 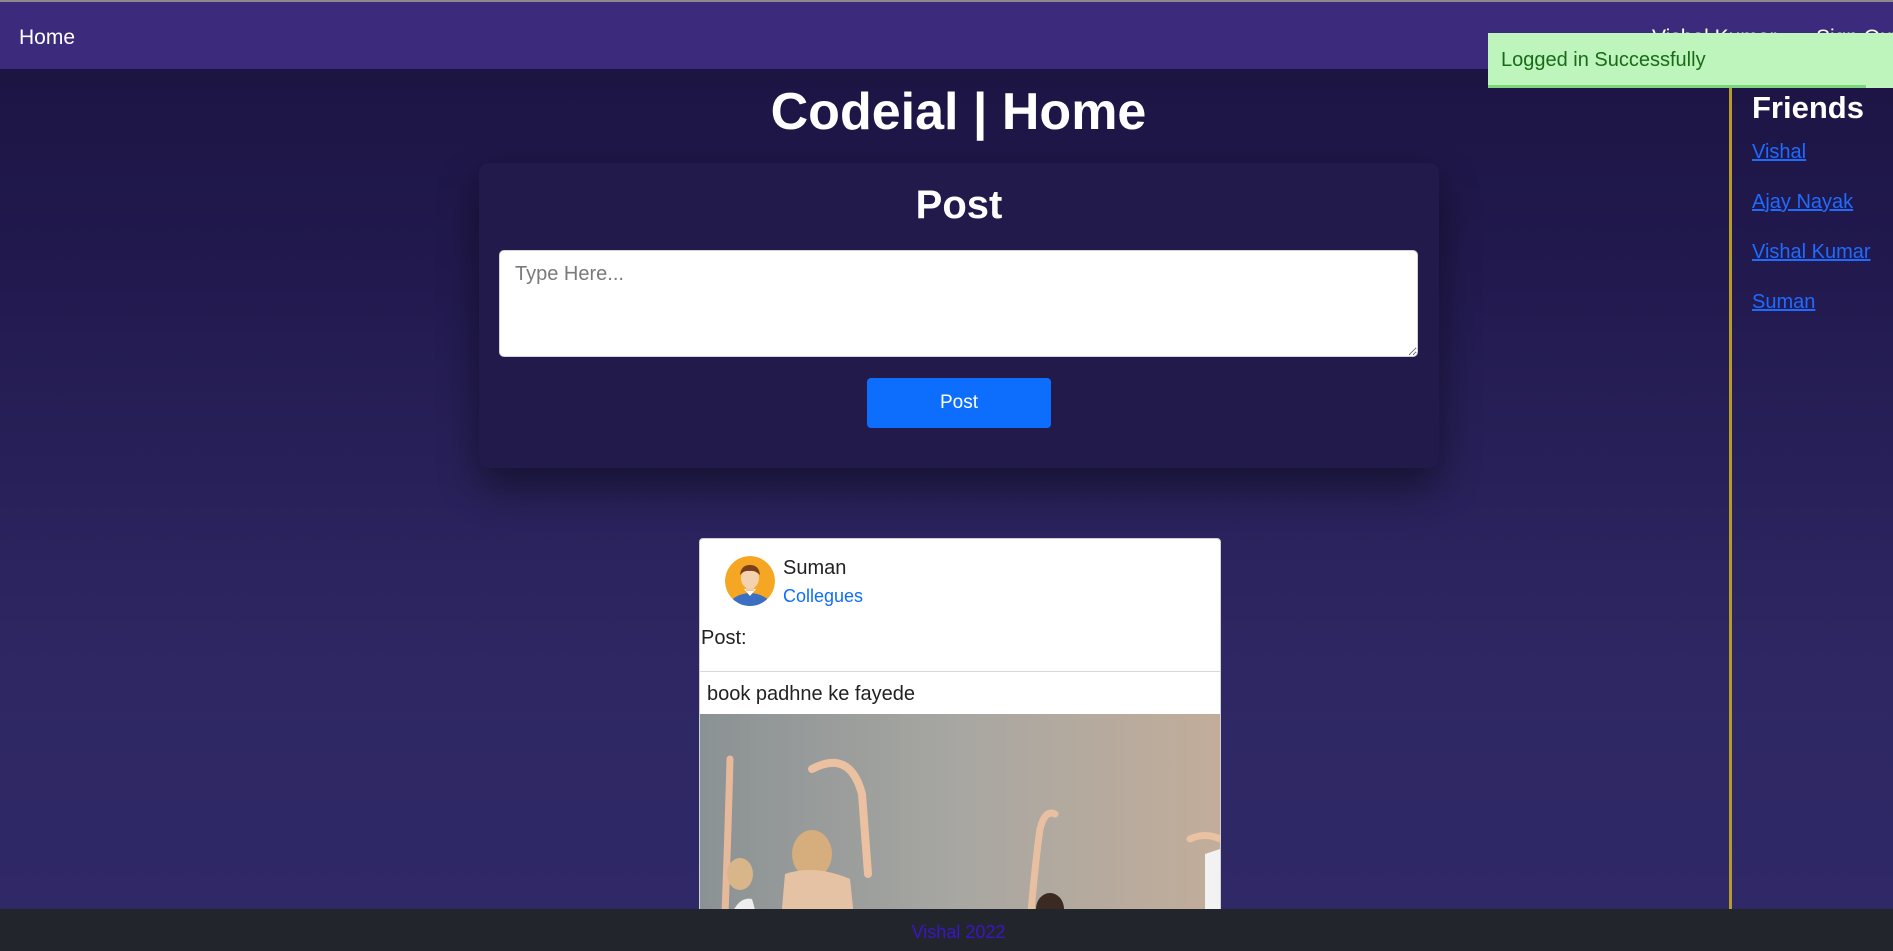 What do you see at coordinates (1779, 152) in the screenshot?
I see `friend-link-vishal: Vishal` at bounding box center [1779, 152].